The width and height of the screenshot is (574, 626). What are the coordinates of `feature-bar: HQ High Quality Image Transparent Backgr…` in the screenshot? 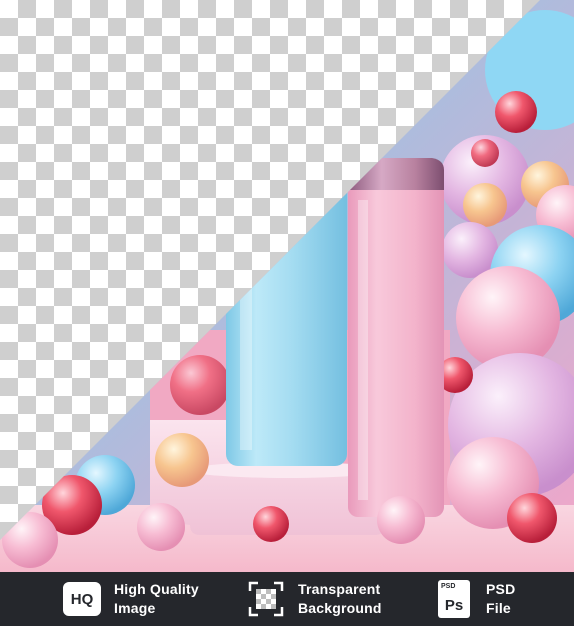 It's located at (287, 599).